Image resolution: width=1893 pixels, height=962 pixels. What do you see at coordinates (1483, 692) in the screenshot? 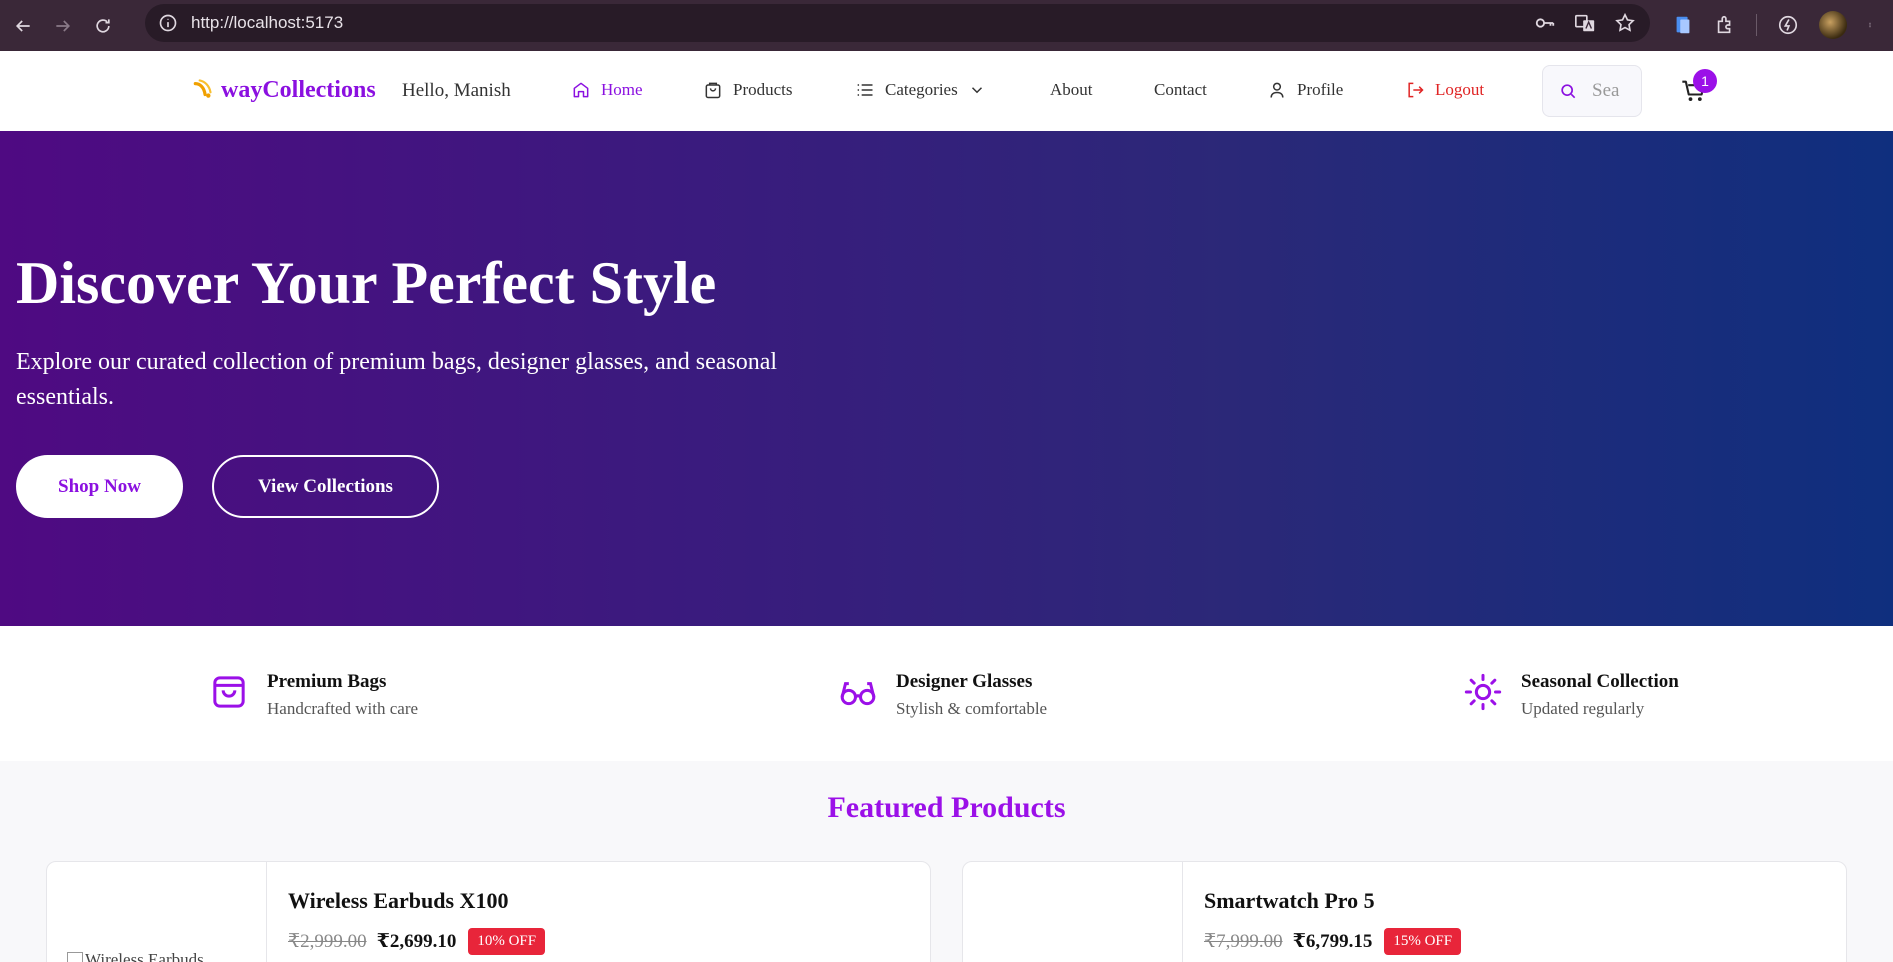
I see `sun-icon` at bounding box center [1483, 692].